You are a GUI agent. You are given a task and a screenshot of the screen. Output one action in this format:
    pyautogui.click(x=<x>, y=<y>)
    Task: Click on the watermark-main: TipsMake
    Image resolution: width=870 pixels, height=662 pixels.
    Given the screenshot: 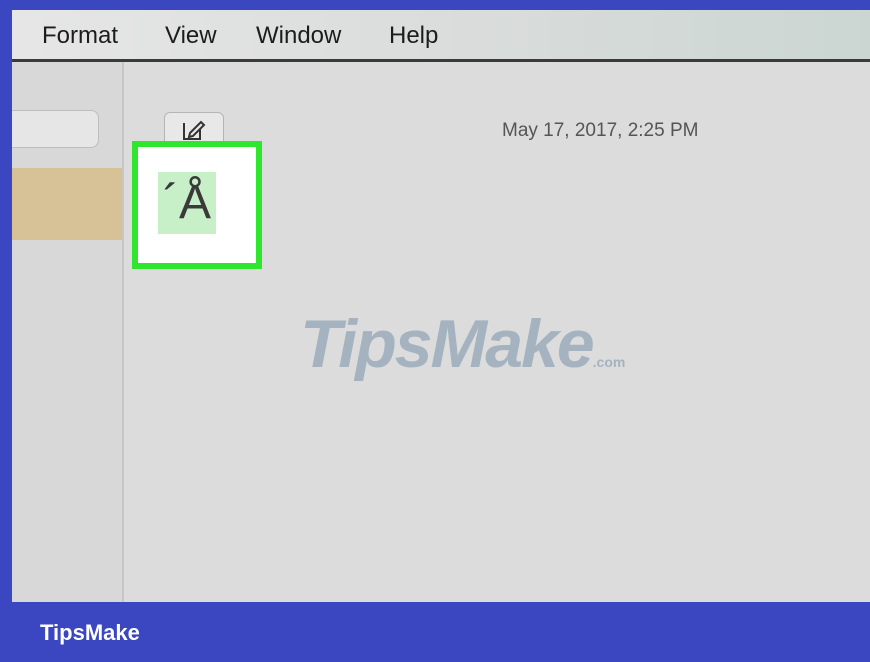 What is the action you would take?
    pyautogui.click(x=447, y=344)
    